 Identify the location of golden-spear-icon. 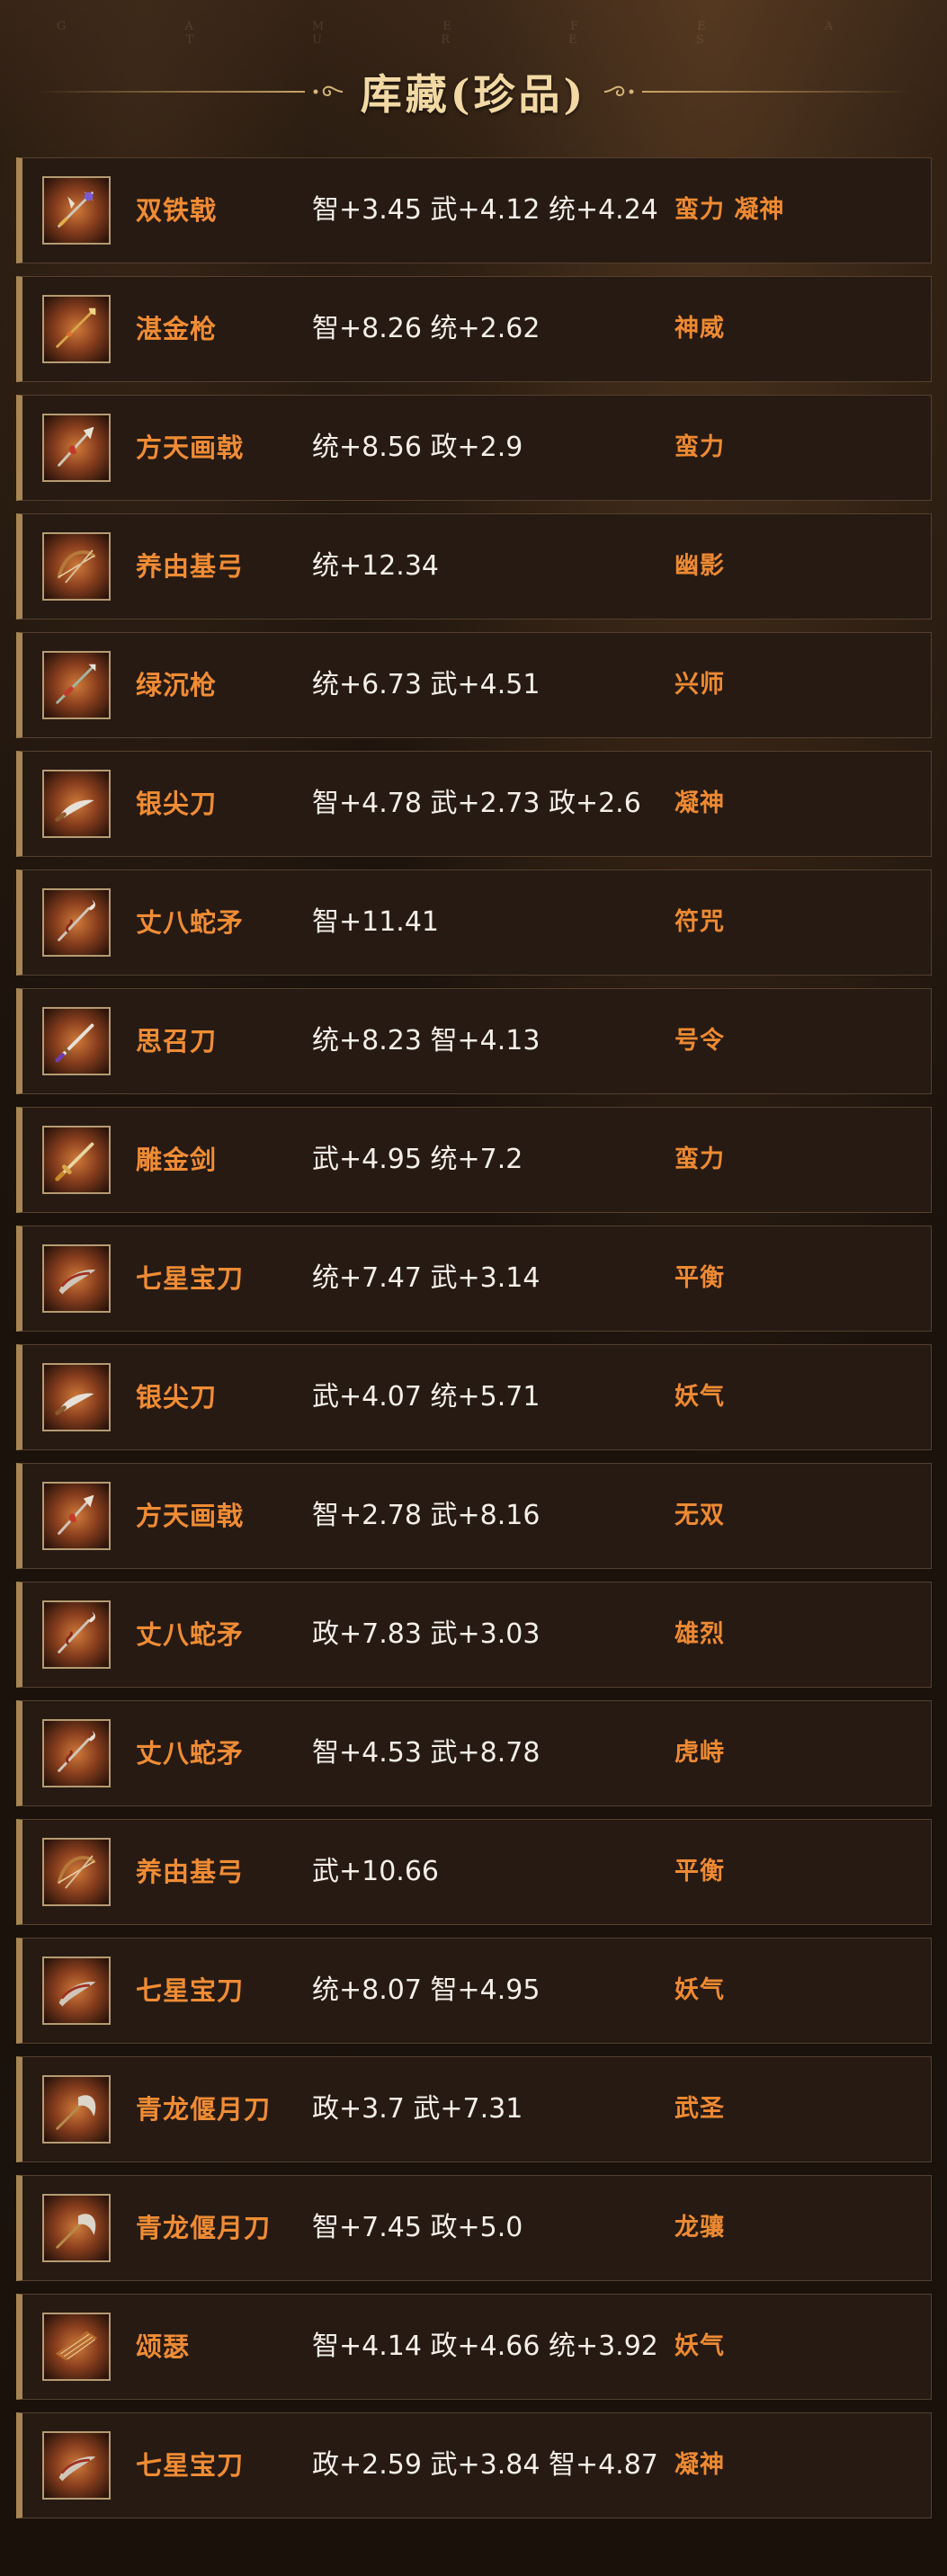
(76, 328).